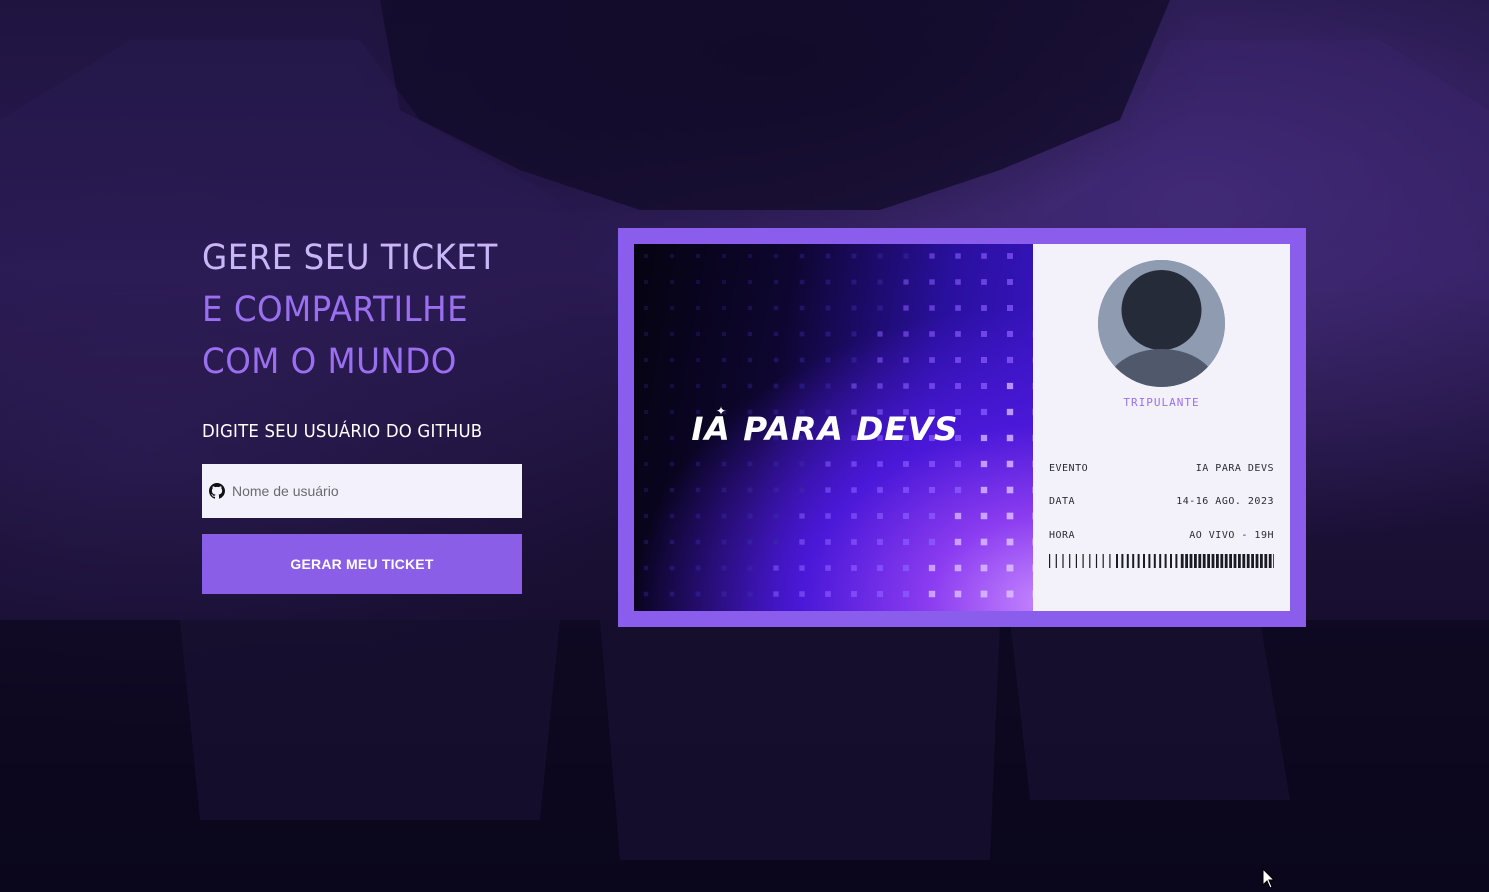  I want to click on role-label: TRIPULANTE, so click(1161, 402).